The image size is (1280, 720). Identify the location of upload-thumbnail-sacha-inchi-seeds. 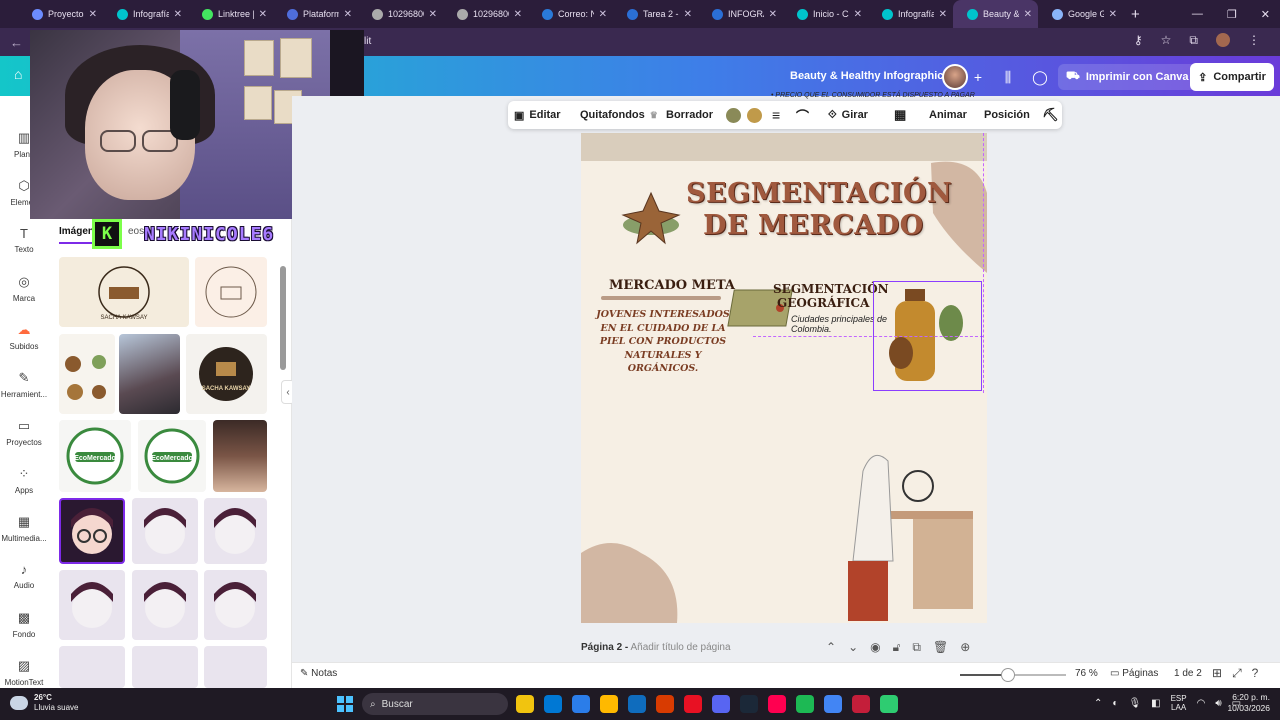
(87, 374).